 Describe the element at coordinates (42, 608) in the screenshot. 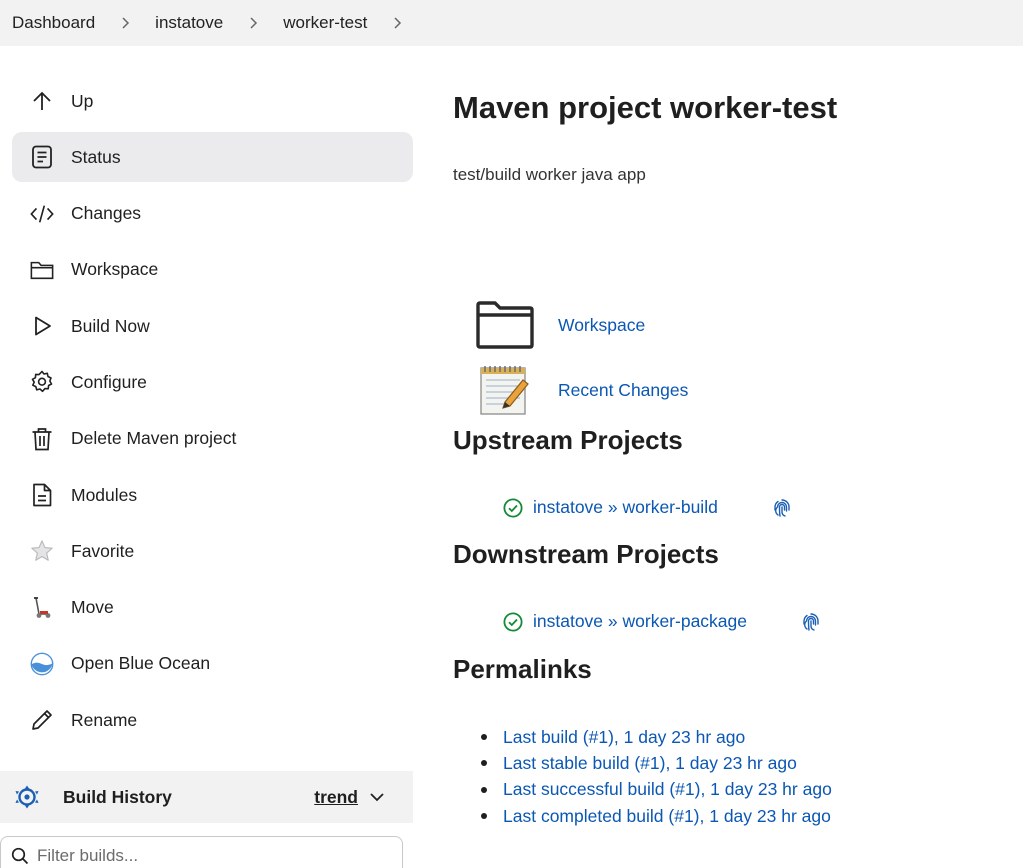

I see `scooter-icon` at that location.